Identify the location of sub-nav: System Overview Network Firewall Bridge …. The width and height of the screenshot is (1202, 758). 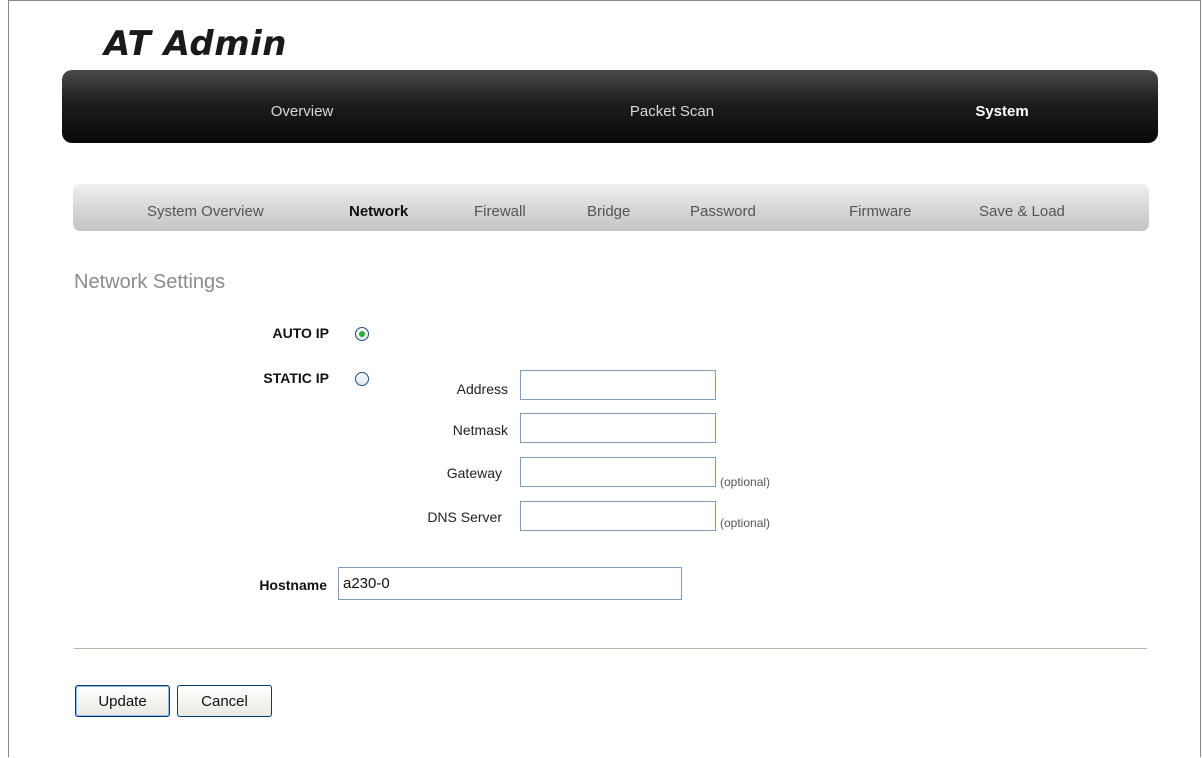
(611, 207).